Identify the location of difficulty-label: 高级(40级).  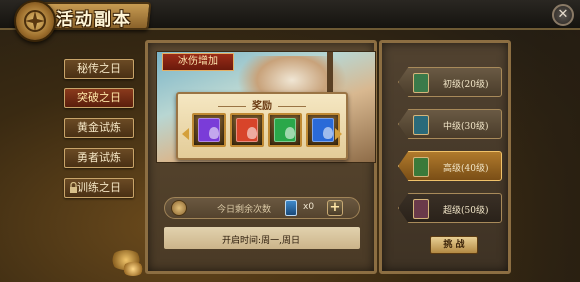
(466, 169).